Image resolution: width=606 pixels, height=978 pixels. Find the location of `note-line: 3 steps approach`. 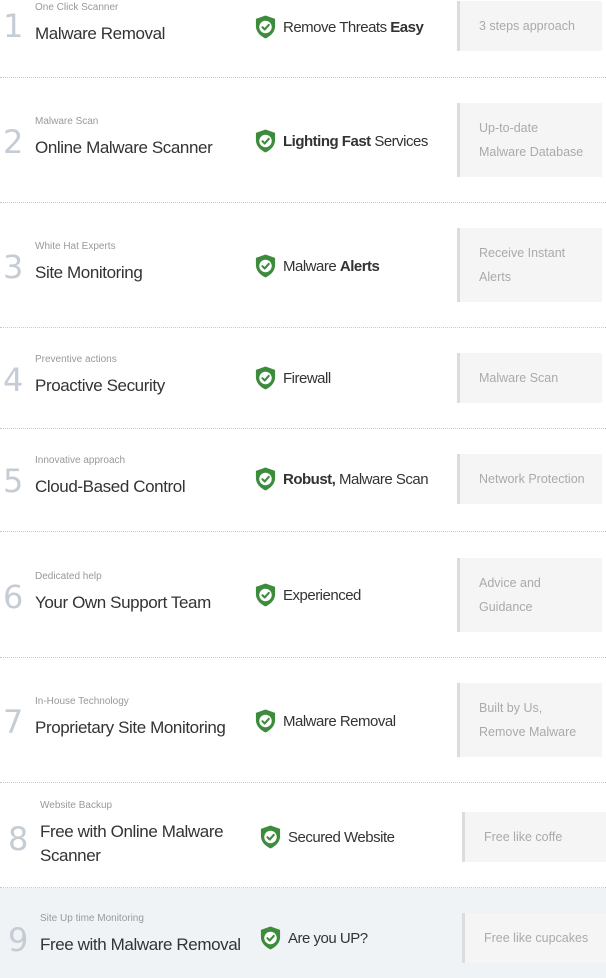

note-line: 3 steps approach is located at coordinates (527, 26).